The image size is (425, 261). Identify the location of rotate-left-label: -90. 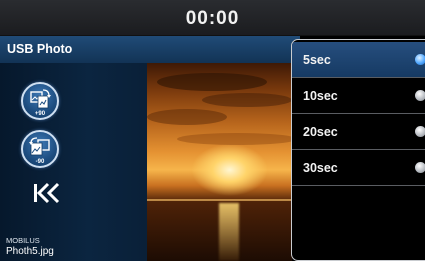
(40, 162).